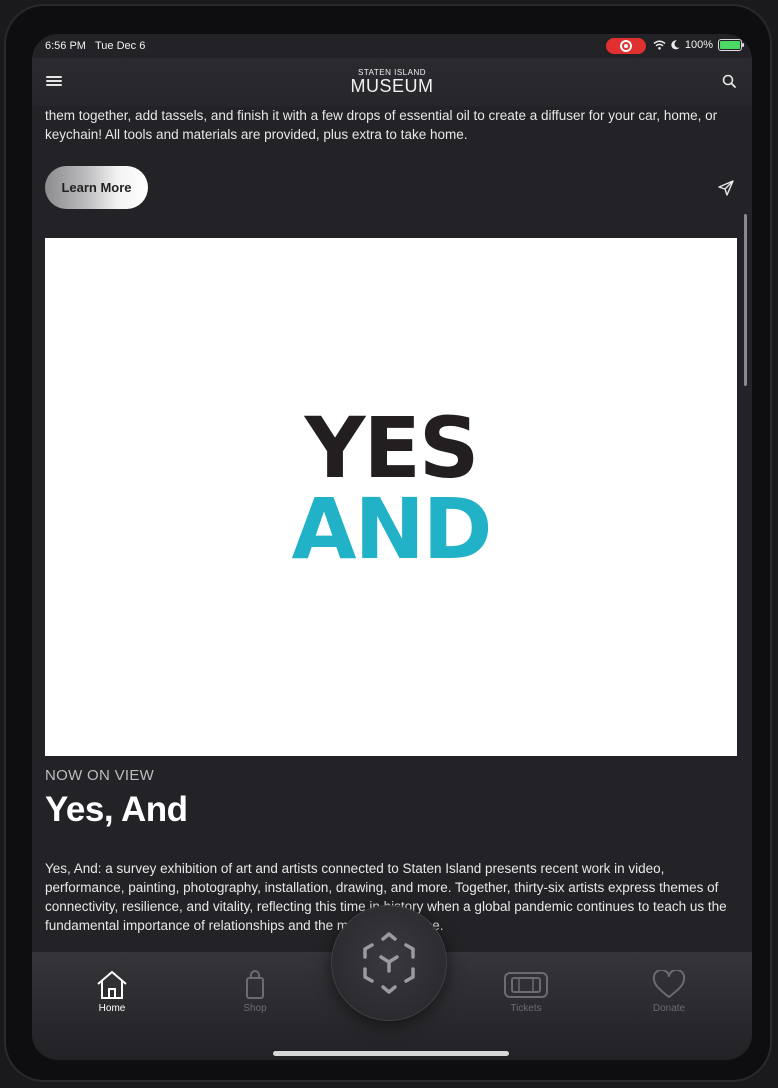 The height and width of the screenshot is (1088, 778). I want to click on share-icon, so click(726, 188).